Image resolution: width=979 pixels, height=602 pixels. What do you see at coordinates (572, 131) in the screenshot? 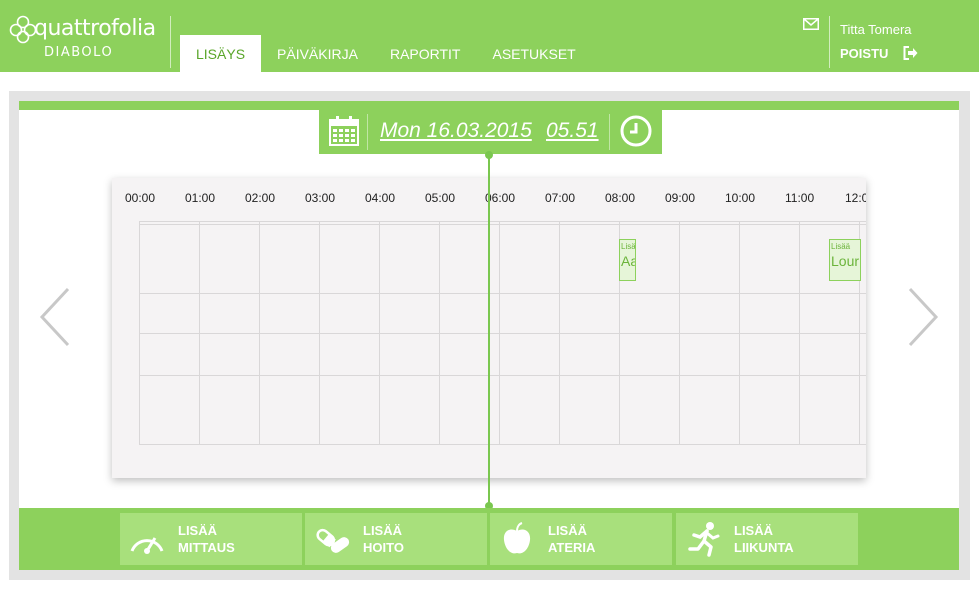
I see `time-link: 05.51` at bounding box center [572, 131].